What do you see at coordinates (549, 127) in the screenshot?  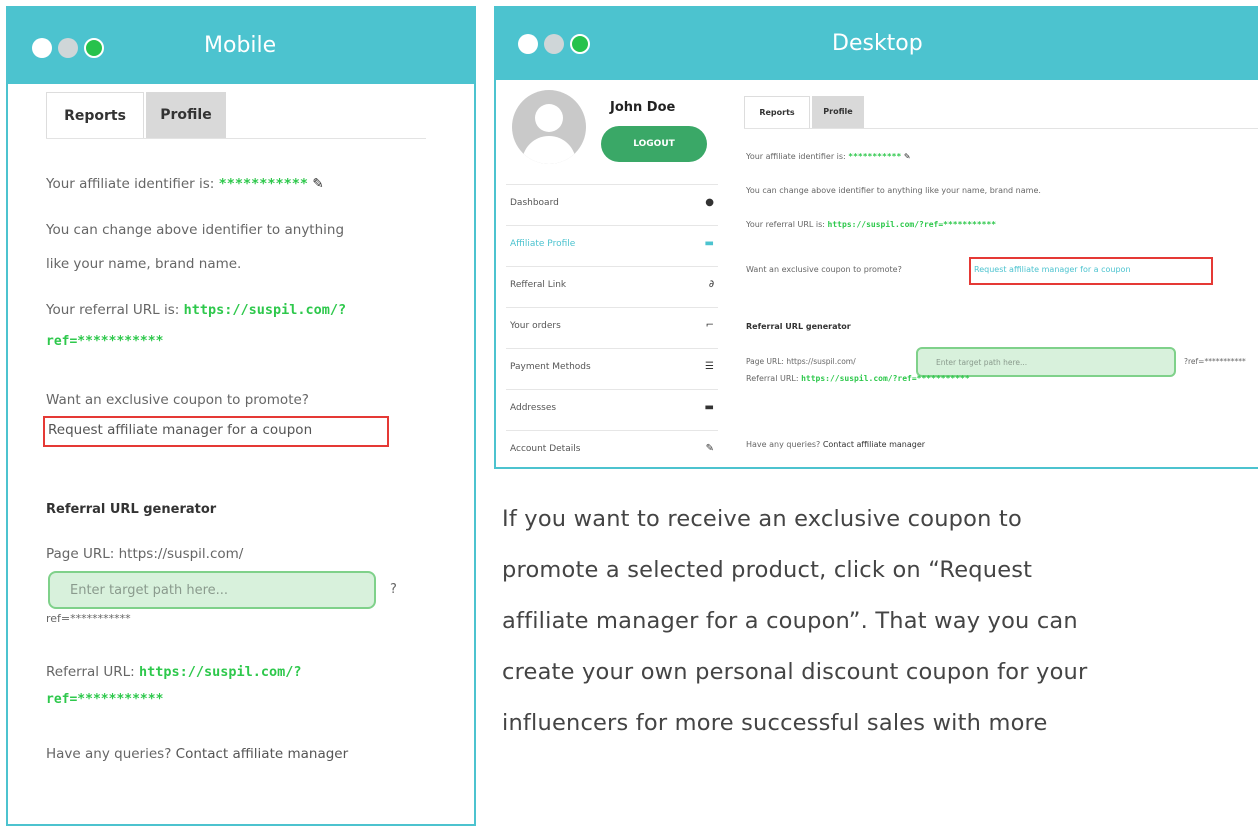 I see `avatar` at bounding box center [549, 127].